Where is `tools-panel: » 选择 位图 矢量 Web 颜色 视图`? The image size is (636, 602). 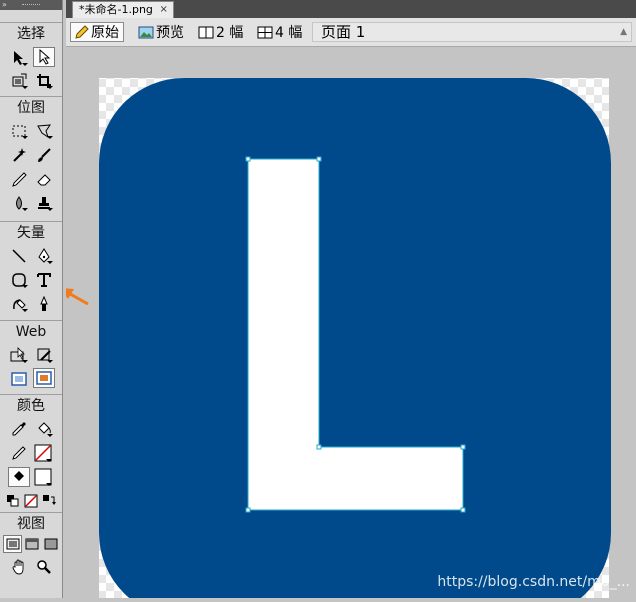 tools-panel: » 选择 位图 矢量 Web 颜色 视图 is located at coordinates (31, 299).